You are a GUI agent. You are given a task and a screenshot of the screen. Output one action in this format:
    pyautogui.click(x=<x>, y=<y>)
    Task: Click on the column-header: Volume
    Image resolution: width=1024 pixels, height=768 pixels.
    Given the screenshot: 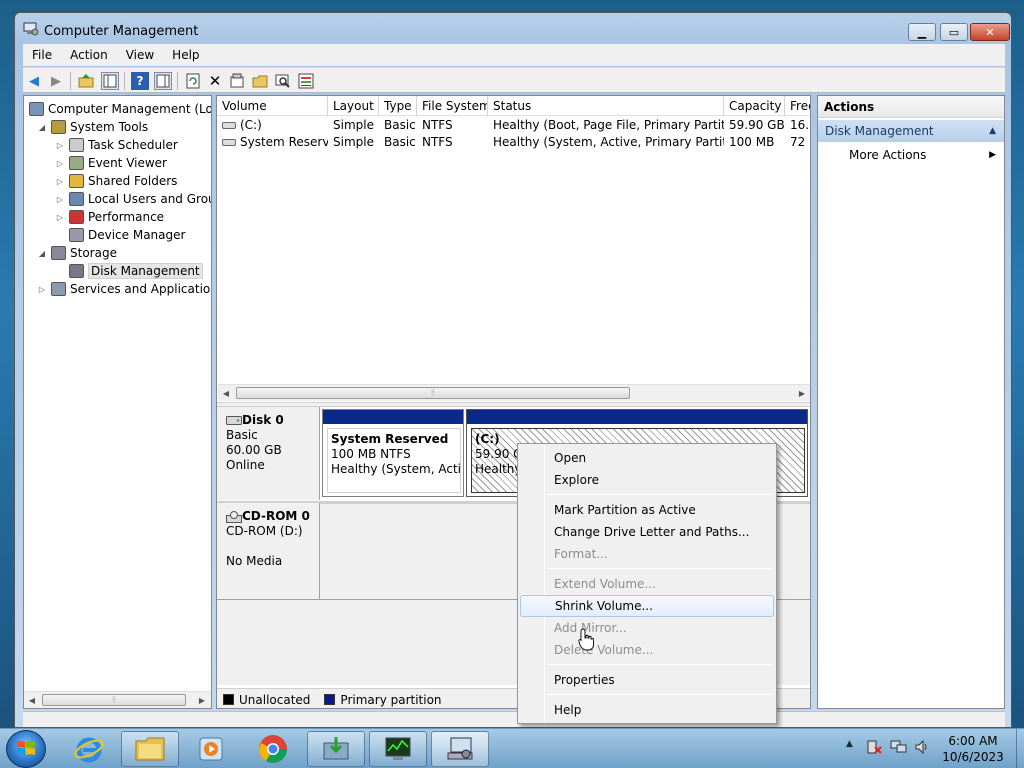 What is the action you would take?
    pyautogui.click(x=272, y=106)
    